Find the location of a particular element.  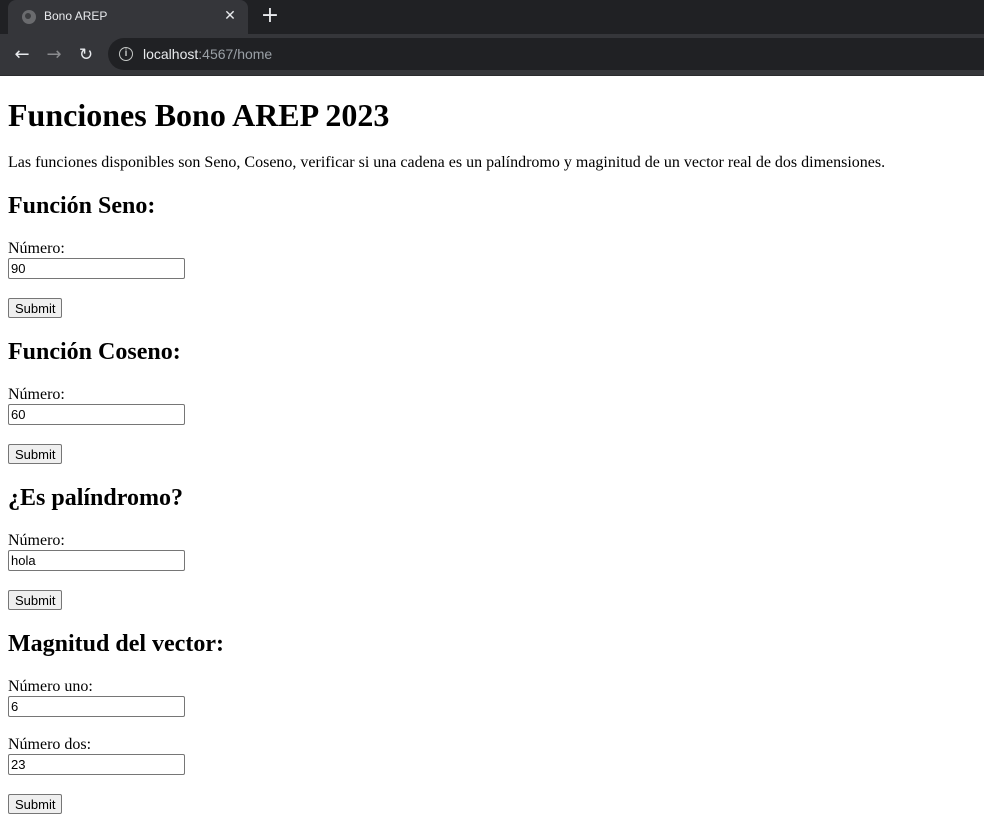

seno-submit-button: Submit is located at coordinates (35, 308).